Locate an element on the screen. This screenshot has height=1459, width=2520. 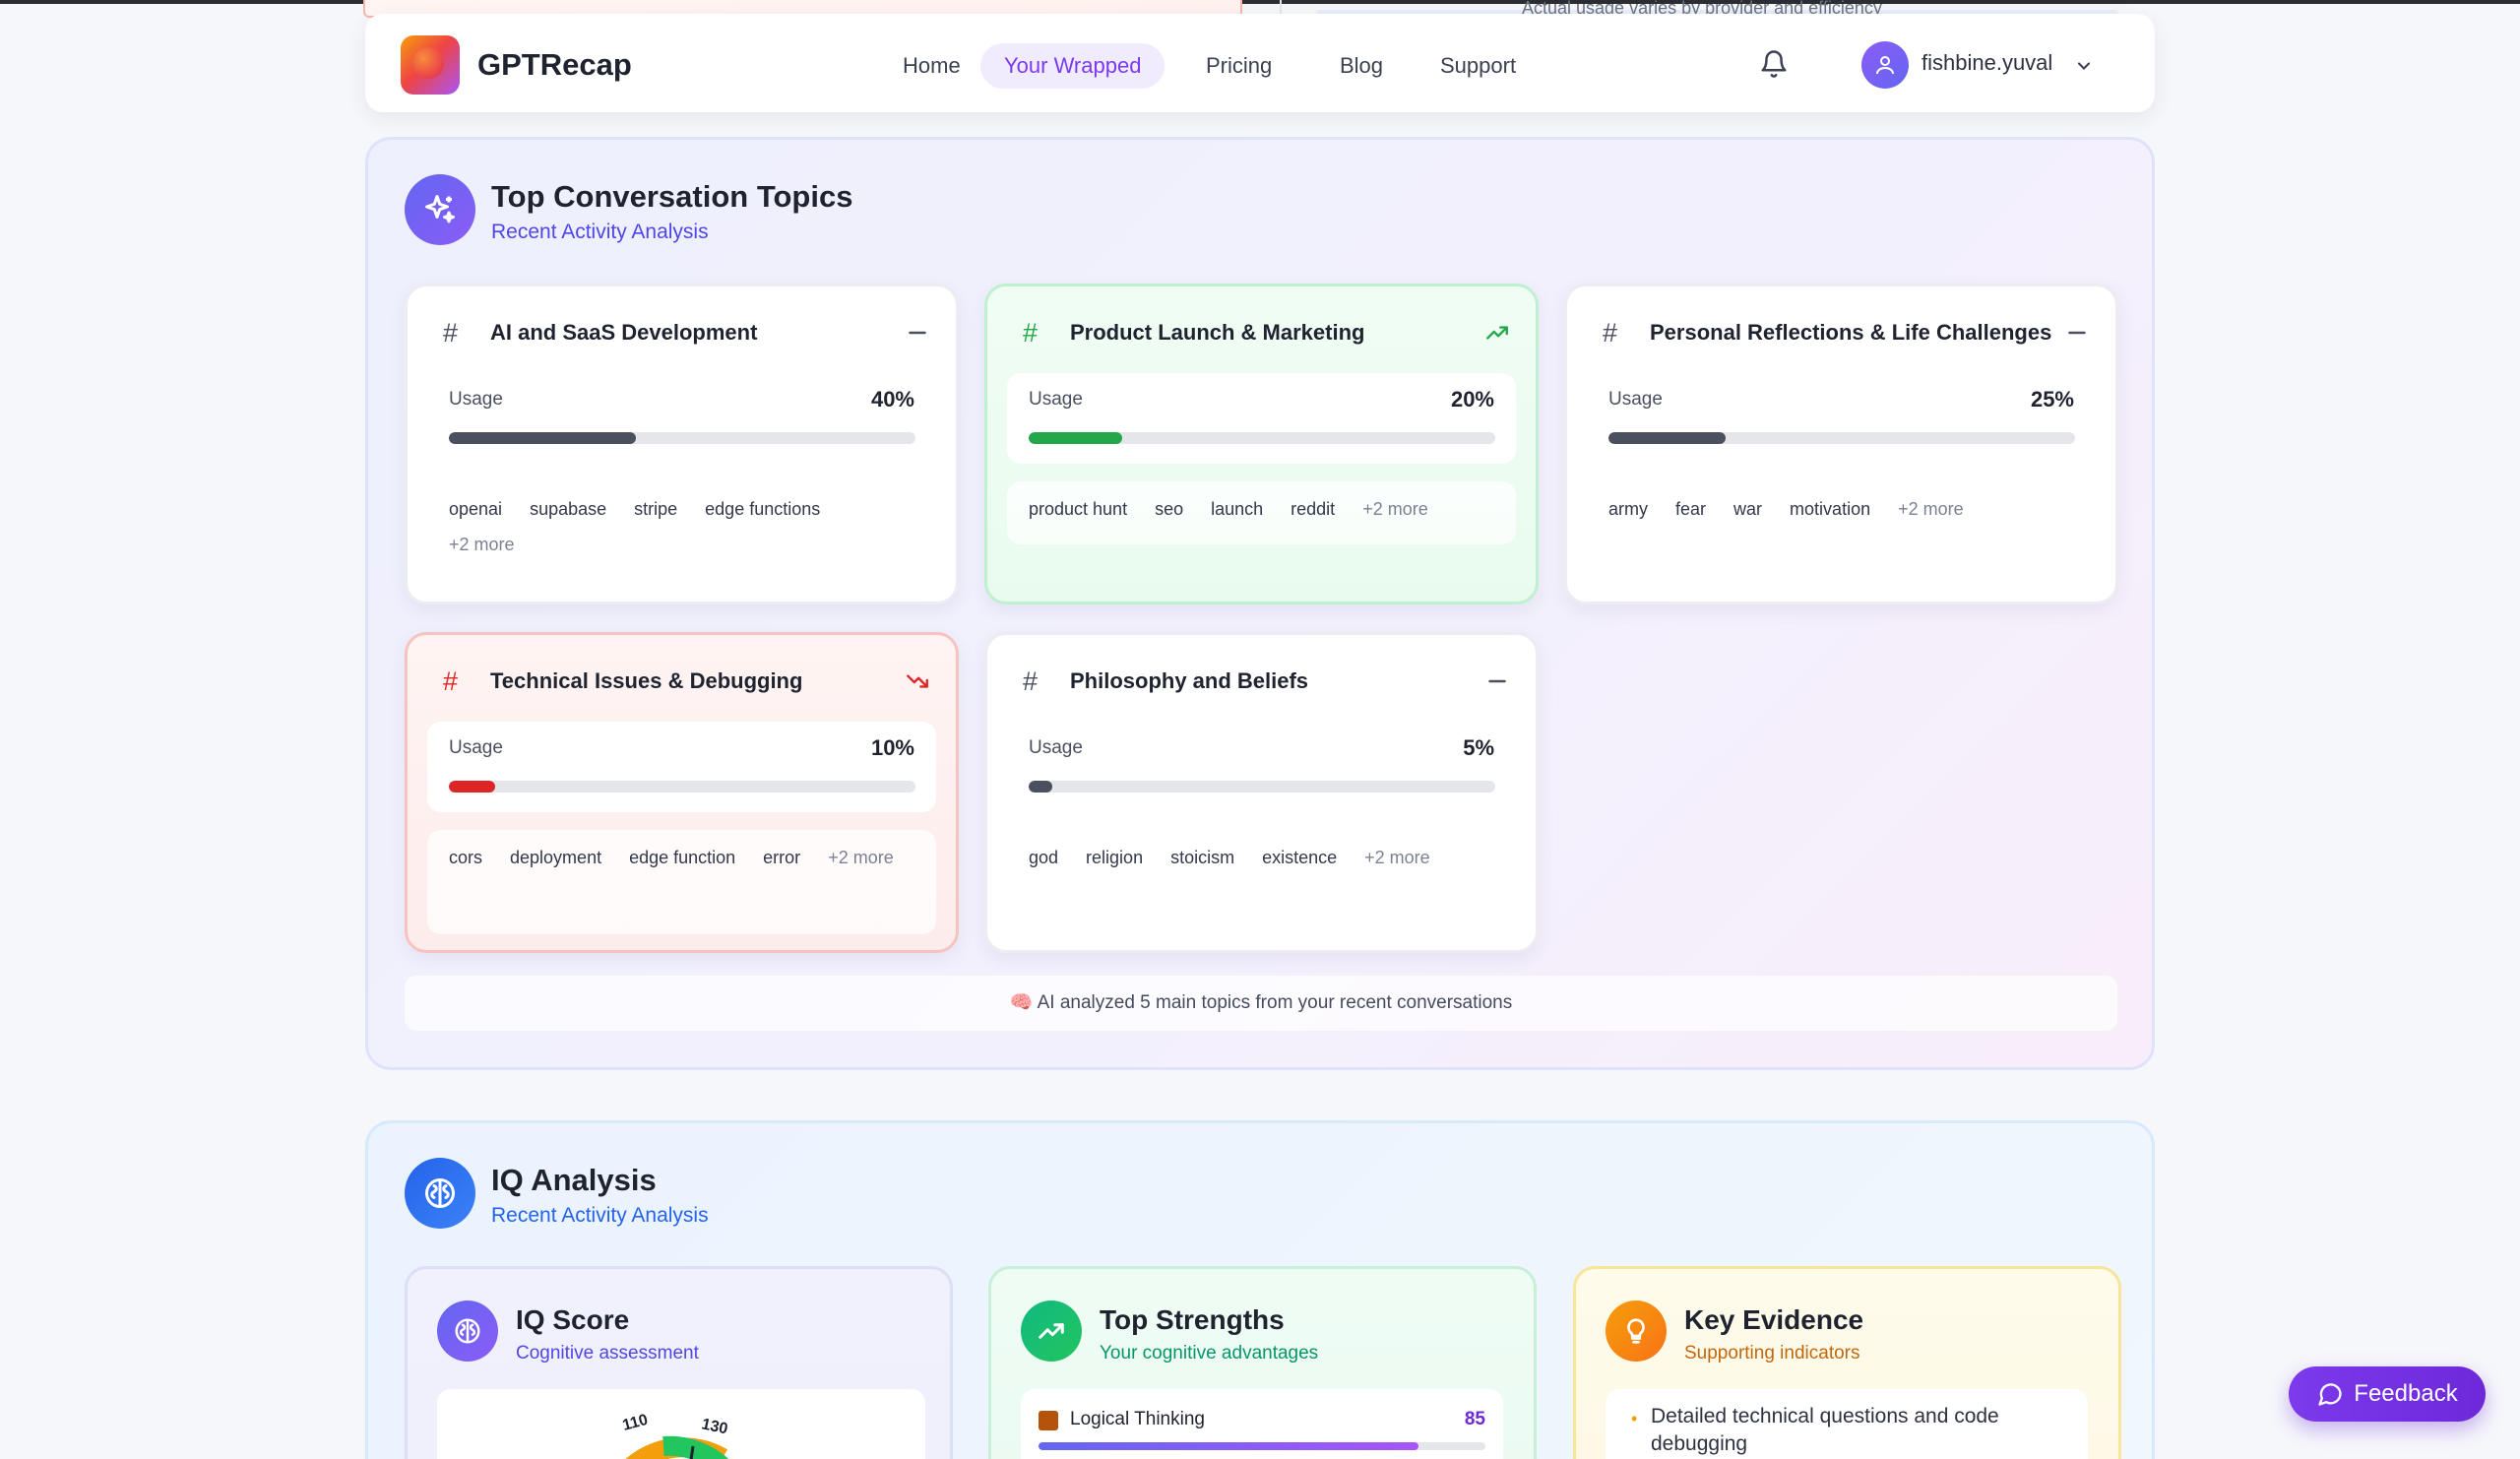
brand-name: GPTRecap is located at coordinates (554, 65).